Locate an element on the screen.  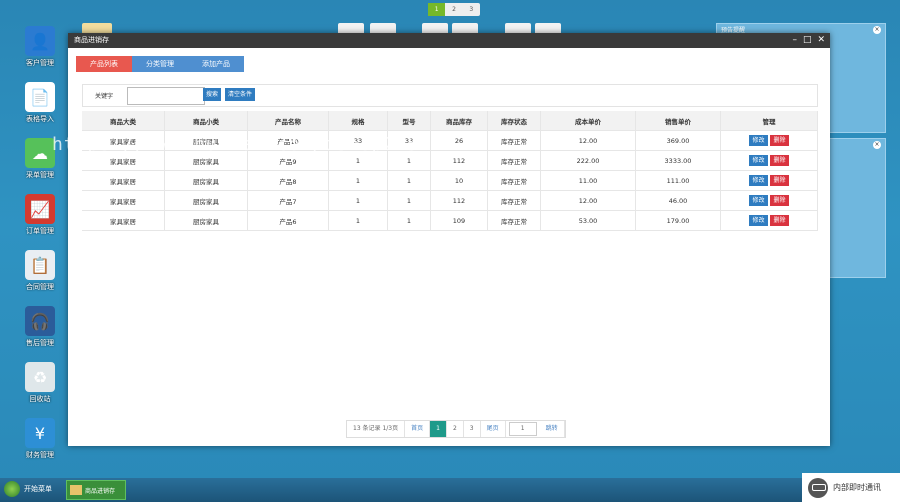
table-row: 家具家居 厨房家具 产品6 1 1 109 库存正常 53.00 179.00 修改 删除 is located at coordinates (450, 220).